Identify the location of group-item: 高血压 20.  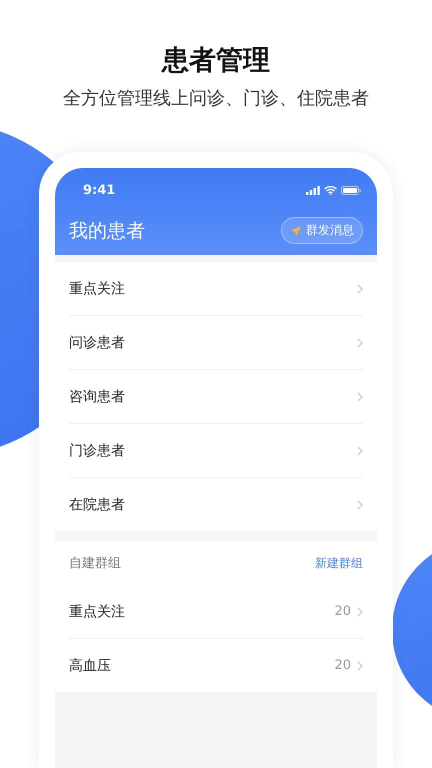
(216, 665).